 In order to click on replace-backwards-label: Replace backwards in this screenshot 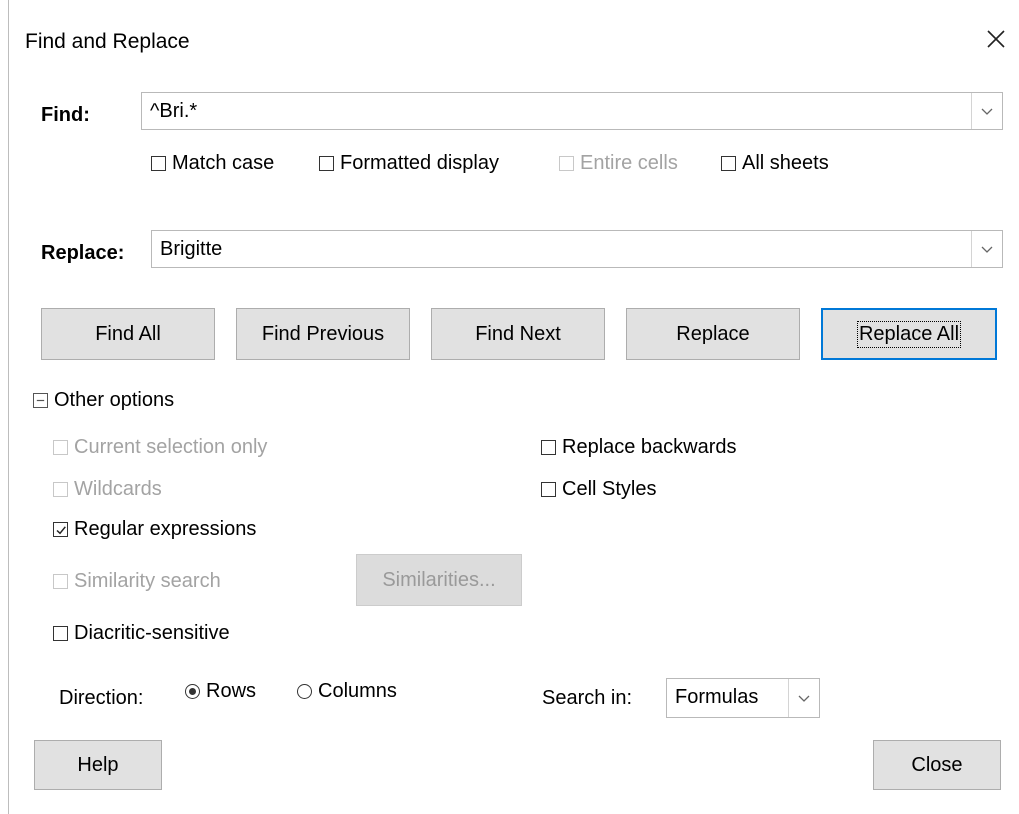, I will do `click(649, 447)`.